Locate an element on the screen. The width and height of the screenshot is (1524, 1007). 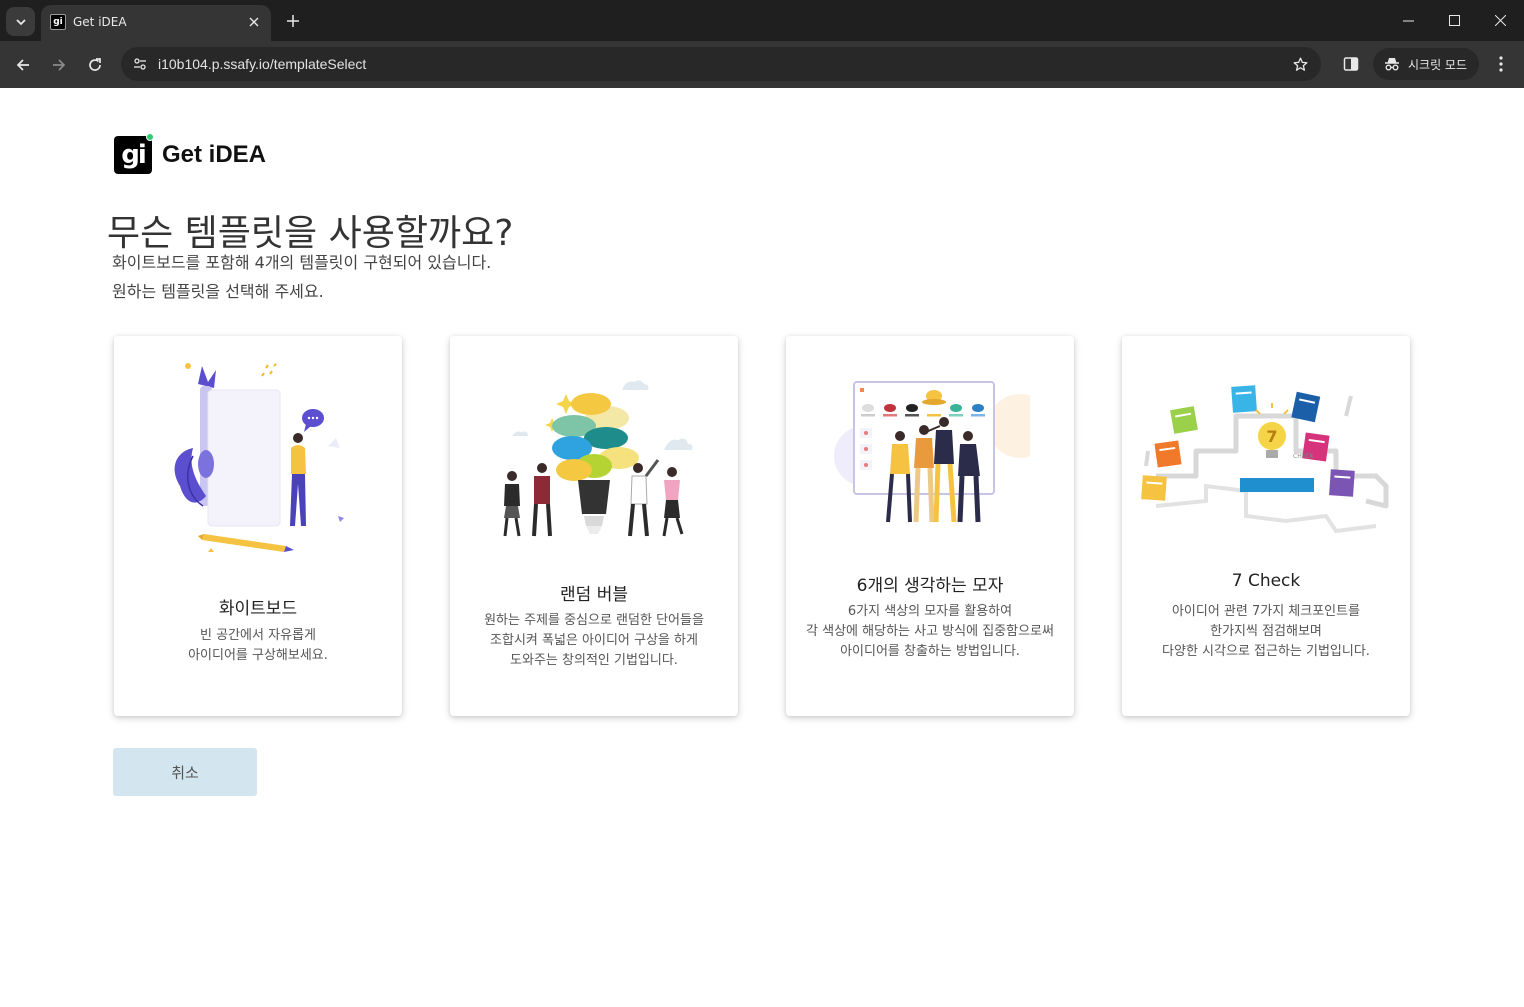
minimize-icon is located at coordinates (1408, 21).